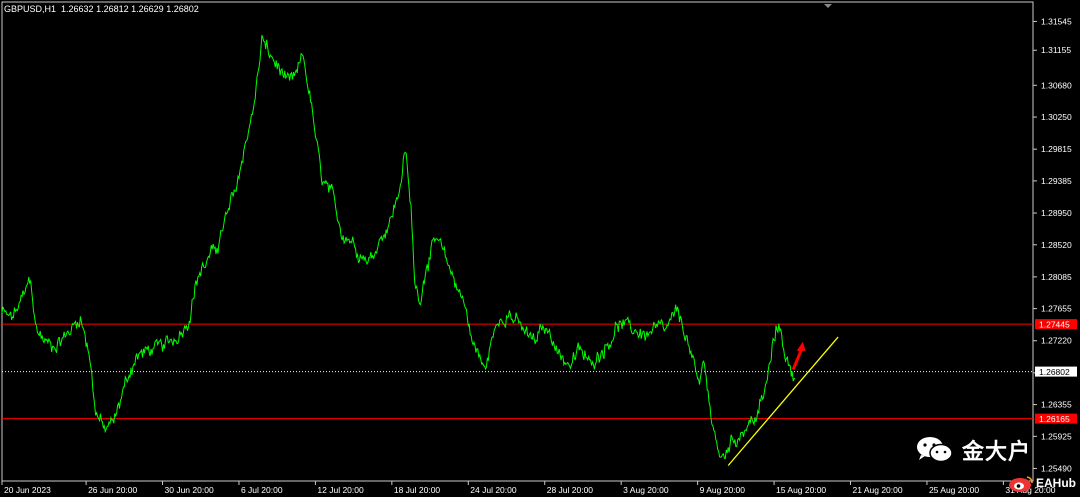 The height and width of the screenshot is (497, 1080). What do you see at coordinates (954, 490) in the screenshot?
I see `x-tick-label: 25 Aug 20:00` at bounding box center [954, 490].